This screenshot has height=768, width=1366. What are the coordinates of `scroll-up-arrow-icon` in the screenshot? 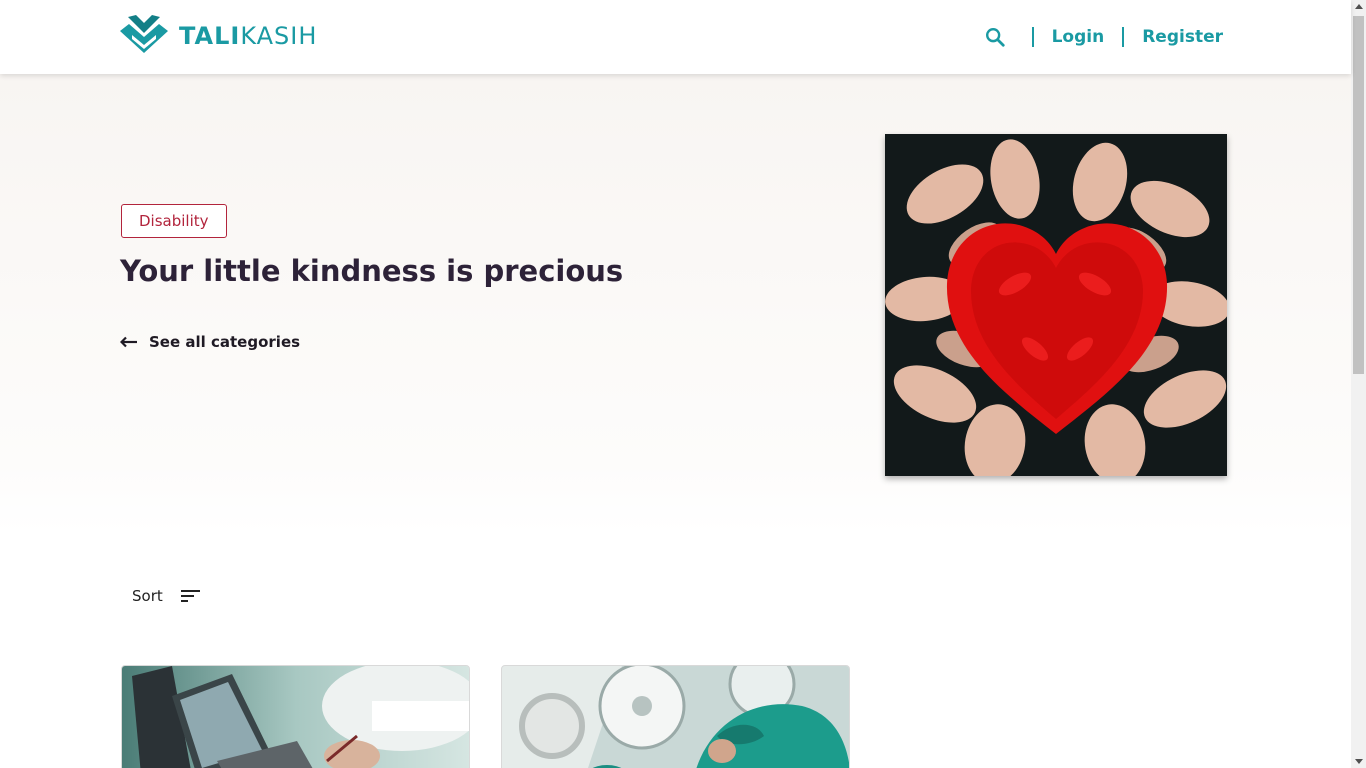 It's located at (1359, 6).